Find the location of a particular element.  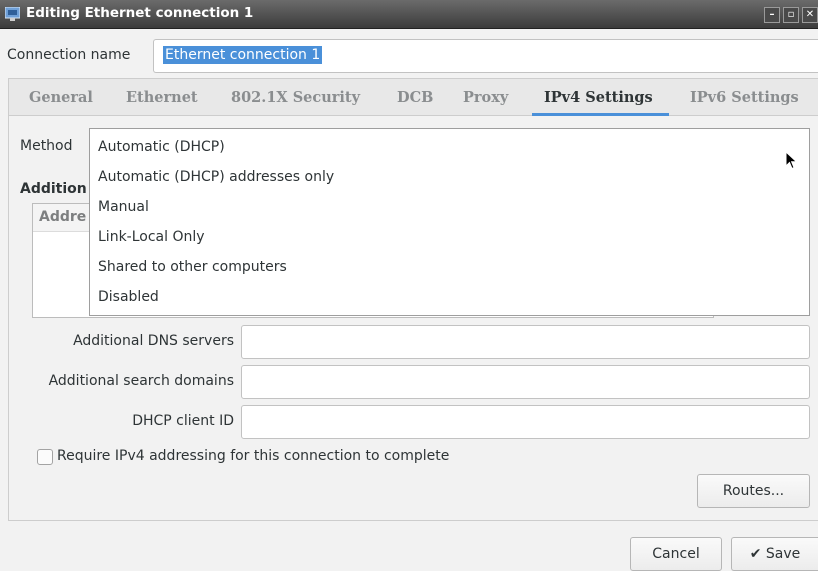

save-button-label: Save is located at coordinates (783, 554).